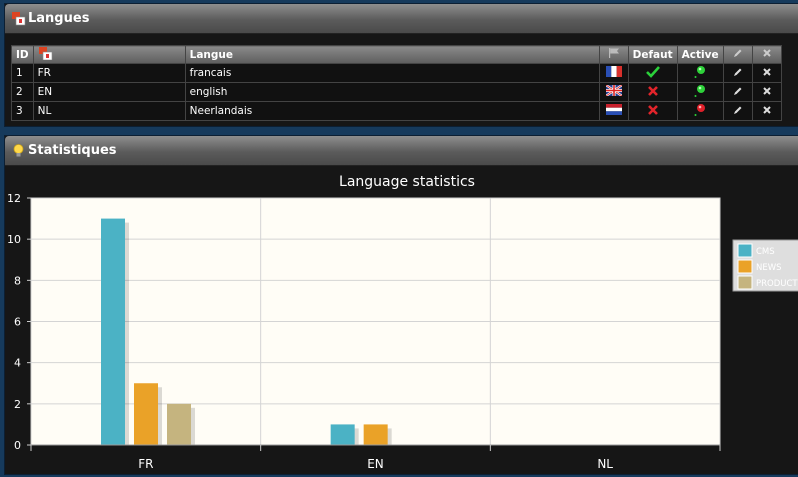 The image size is (798, 477). I want to click on y-tick-label: 12, so click(14, 198).